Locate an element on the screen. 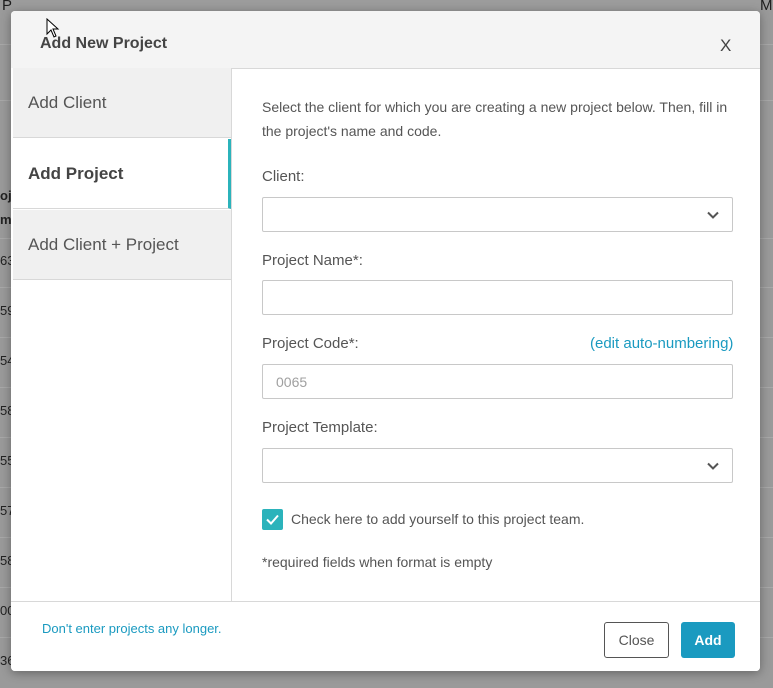 The height and width of the screenshot is (688, 773). project-name-input is located at coordinates (497, 297).